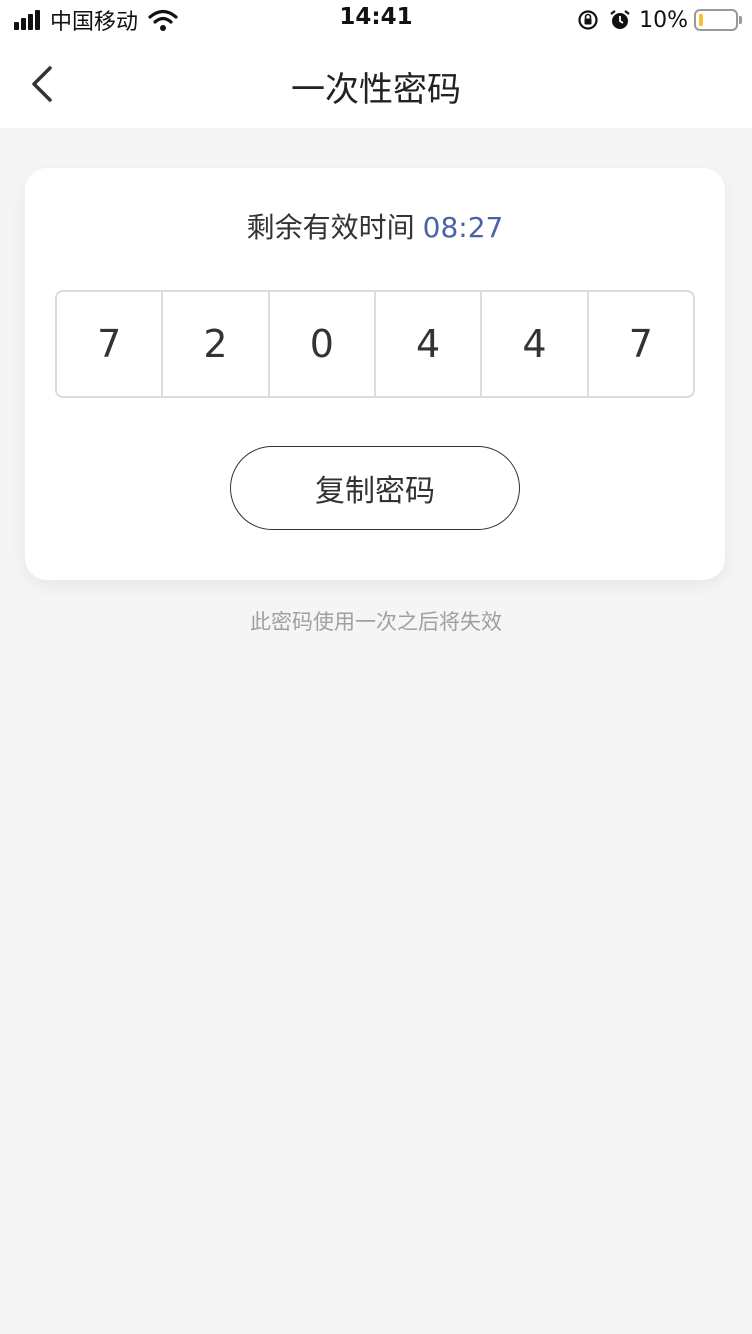 Image resolution: width=752 pixels, height=1334 pixels. I want to click on nav-bar: 一次性密码, so click(376, 84).